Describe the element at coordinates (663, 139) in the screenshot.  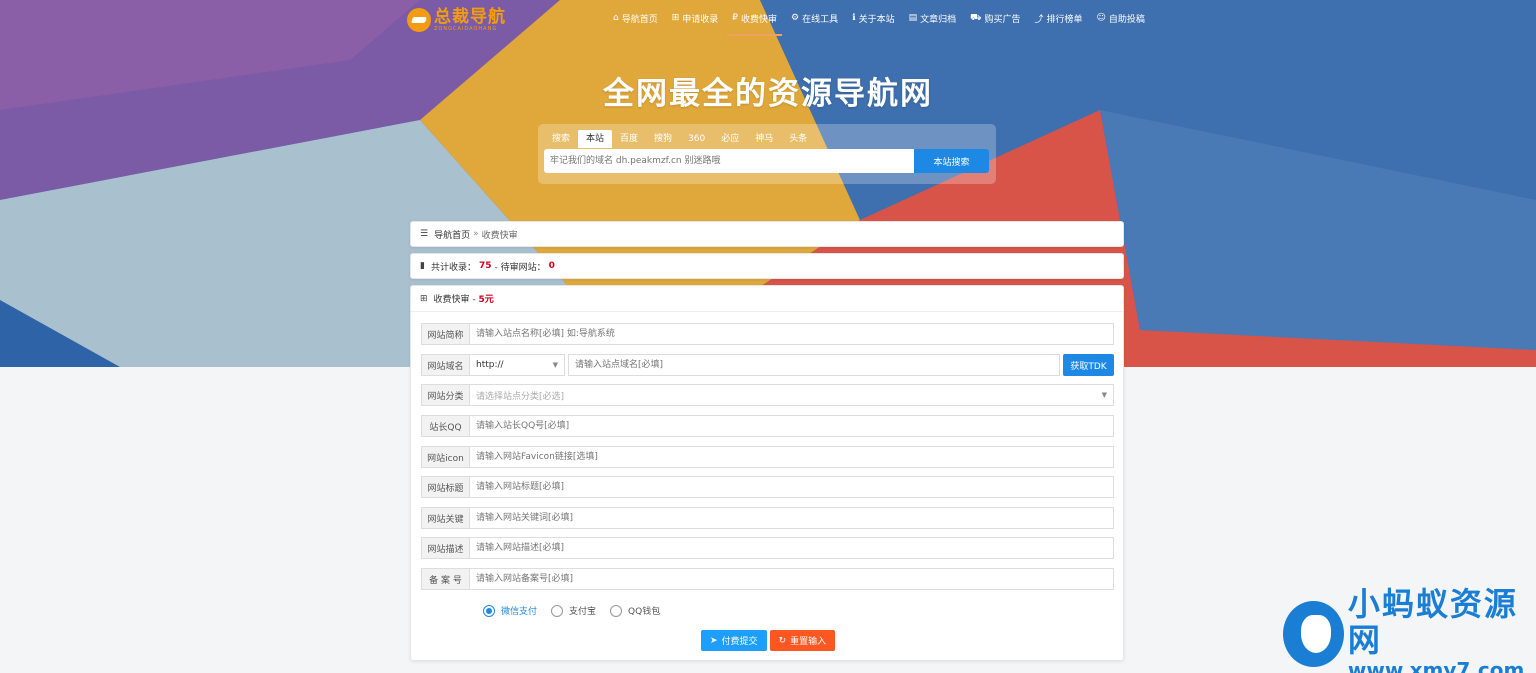
I see `search-tab-sogou: 搜狗` at that location.